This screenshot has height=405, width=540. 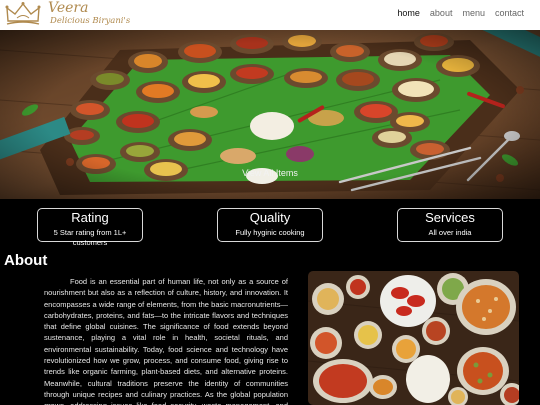 What do you see at coordinates (90, 21) in the screenshot?
I see `brand-tagline: Delicious Biryani's` at bounding box center [90, 21].